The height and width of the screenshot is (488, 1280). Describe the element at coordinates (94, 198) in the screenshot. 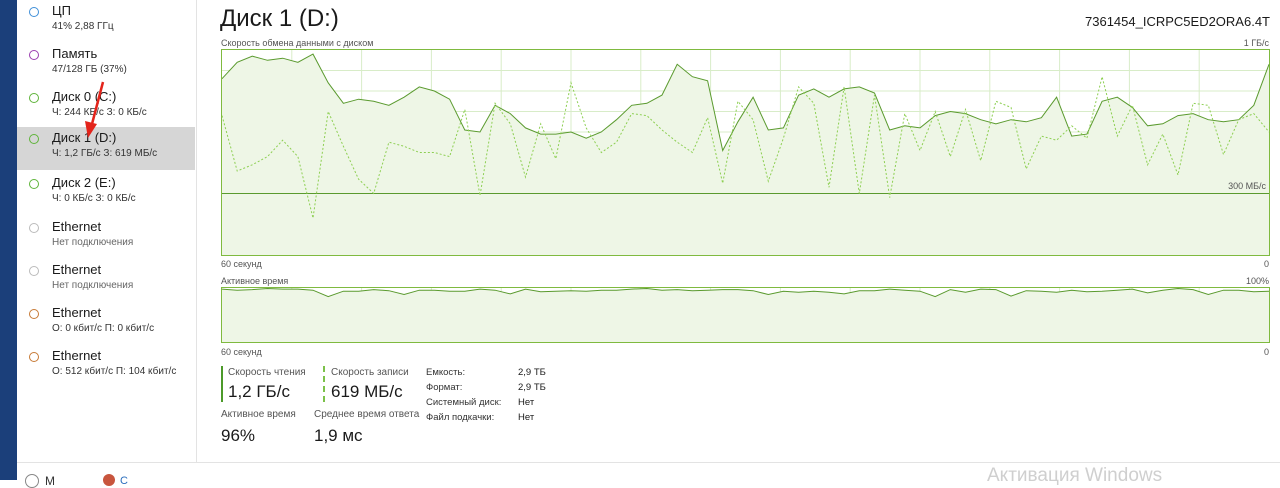

I see `sidebar-item-sub: Ч: 0 КБ/с З: 0 КБ/с` at that location.